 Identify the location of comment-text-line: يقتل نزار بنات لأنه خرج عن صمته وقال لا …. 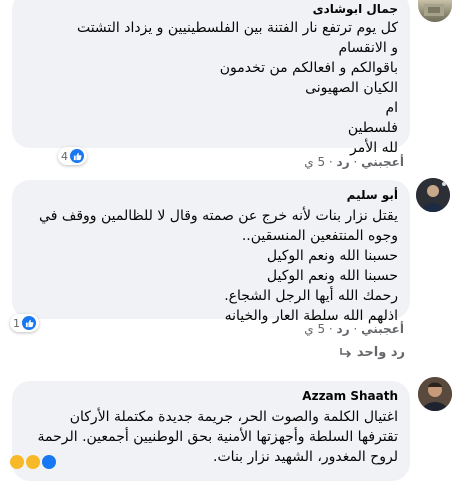
(218, 216).